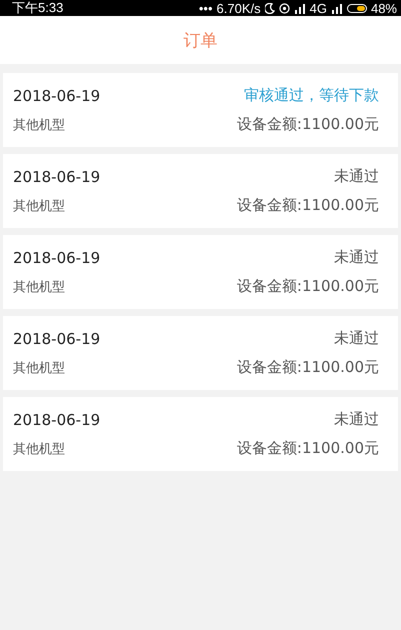  Describe the element at coordinates (311, 95) in the screenshot. I see `order-status: 审核通过，等待下款` at that location.